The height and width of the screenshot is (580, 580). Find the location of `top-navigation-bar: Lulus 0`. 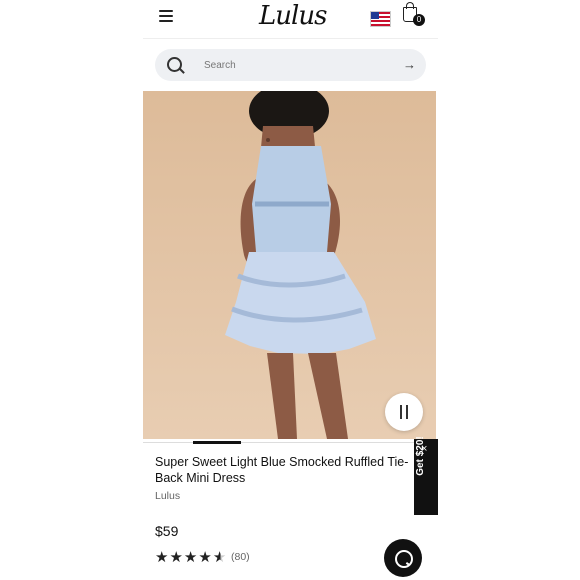

top-navigation-bar: Lulus 0 is located at coordinates (290, 19).